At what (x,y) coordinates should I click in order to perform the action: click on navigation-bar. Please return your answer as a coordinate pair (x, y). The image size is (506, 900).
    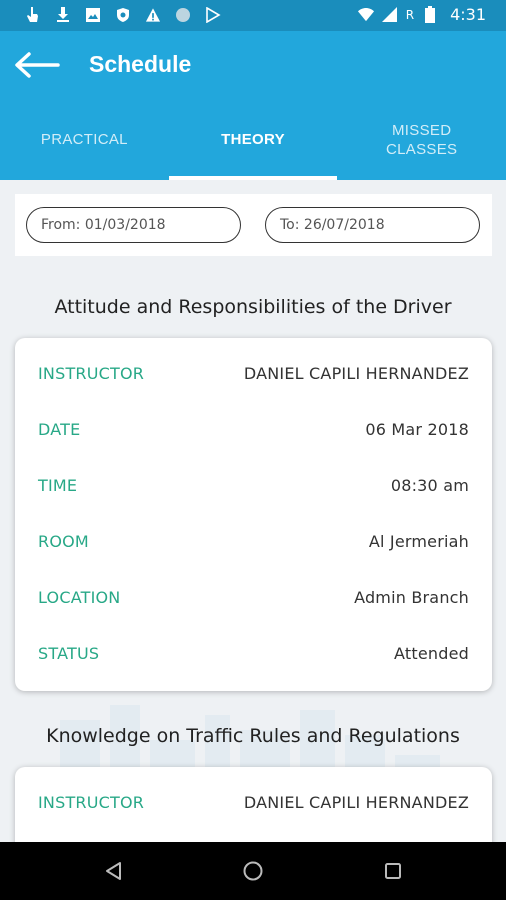
    Looking at the image, I should click on (253, 871).